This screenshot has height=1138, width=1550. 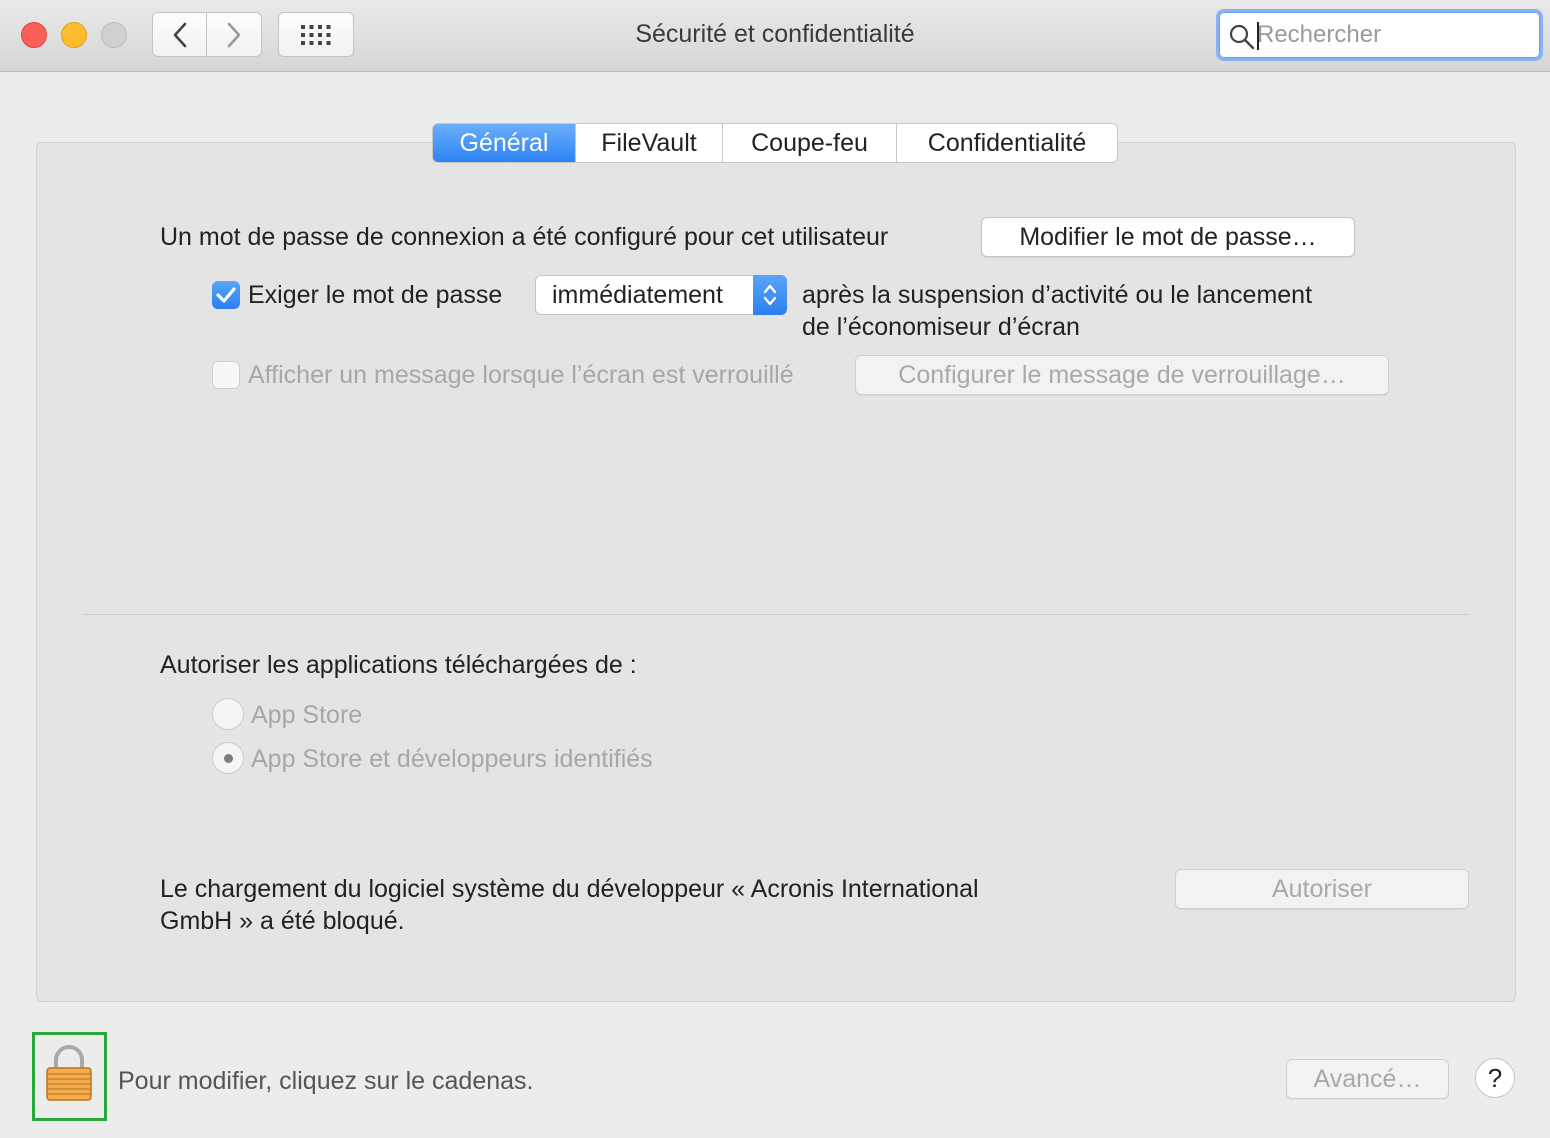 I want to click on radio-app-store-identified, so click(x=228, y=758).